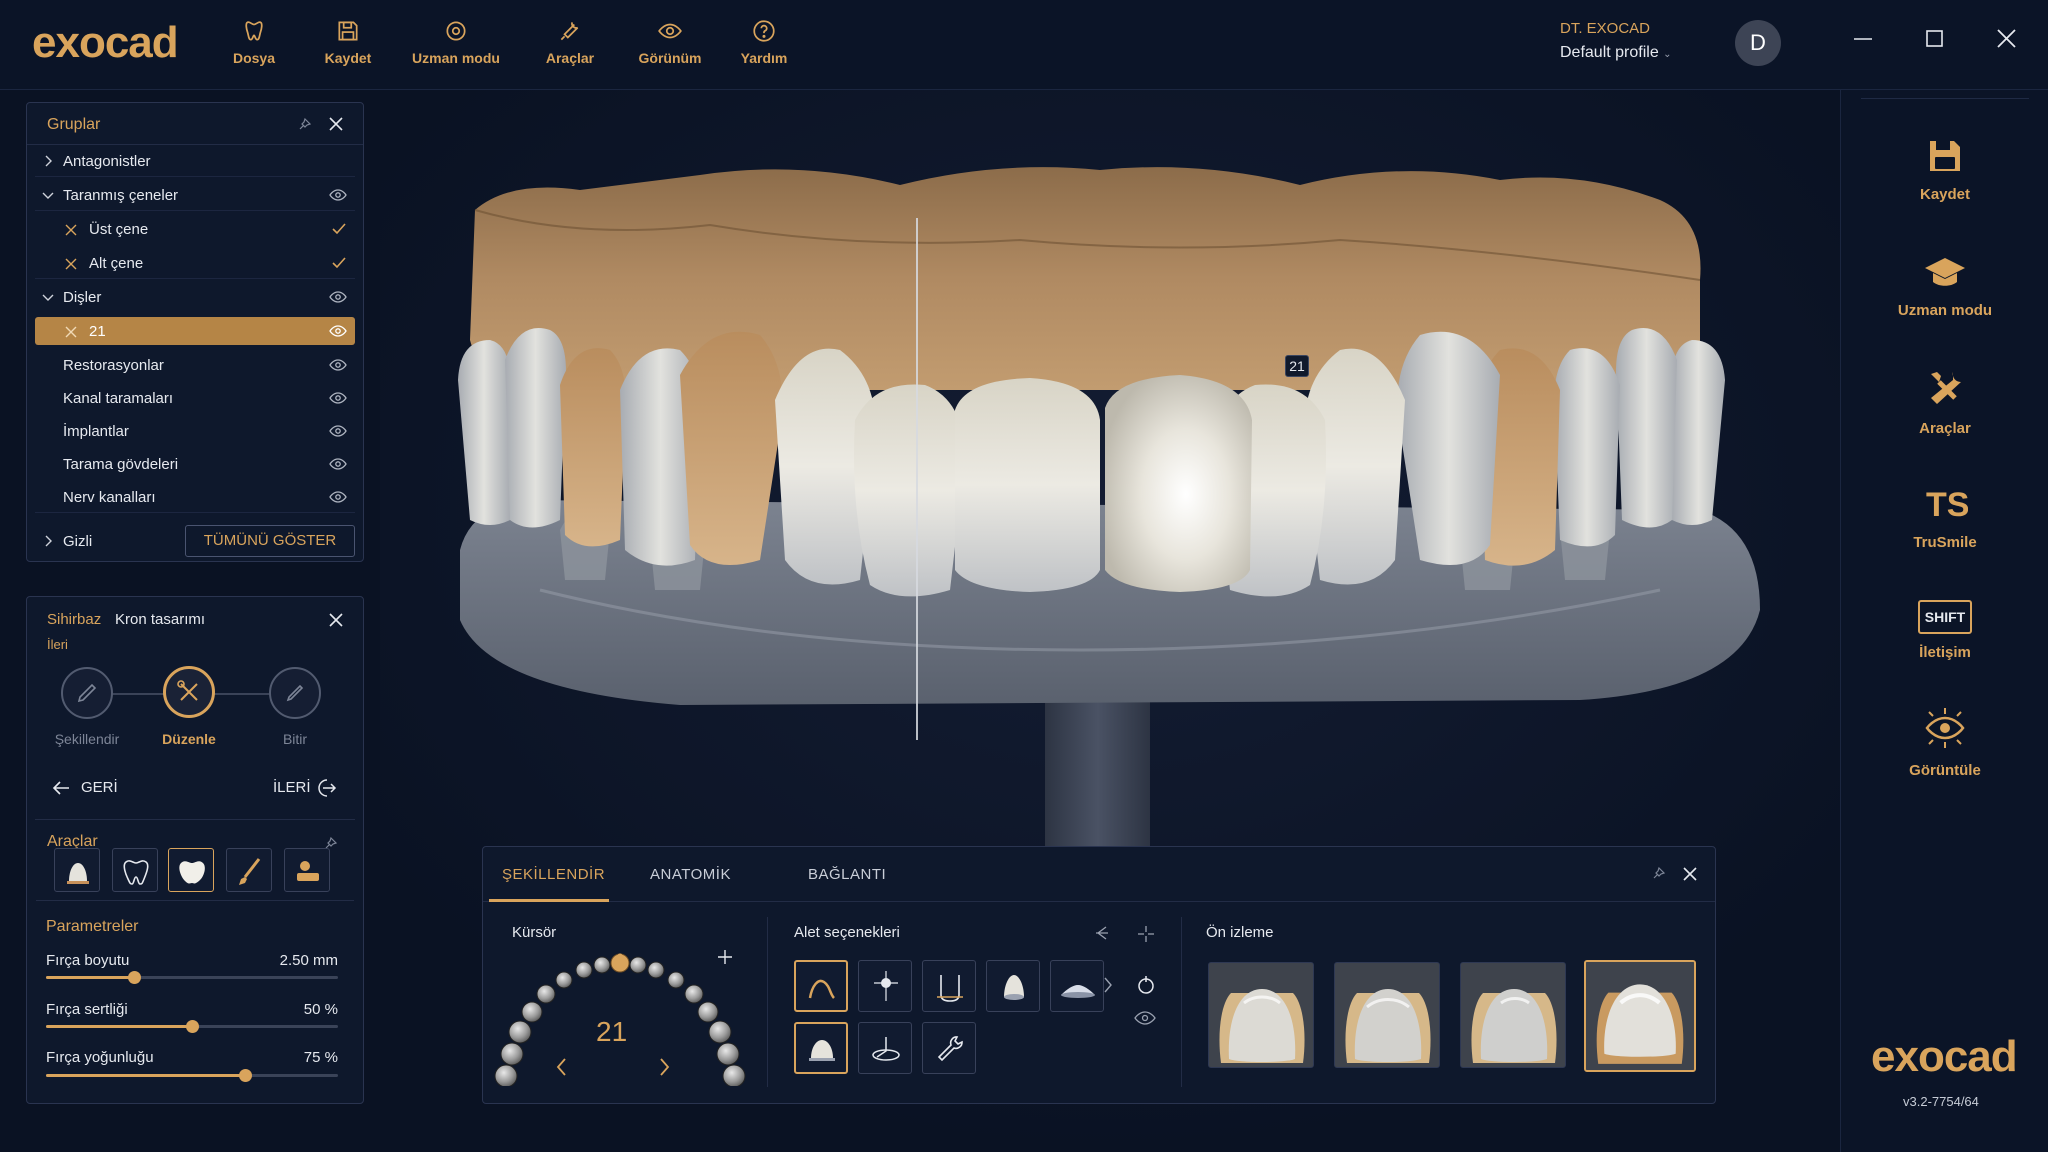  I want to click on wrench-icon, so click(950, 1049).